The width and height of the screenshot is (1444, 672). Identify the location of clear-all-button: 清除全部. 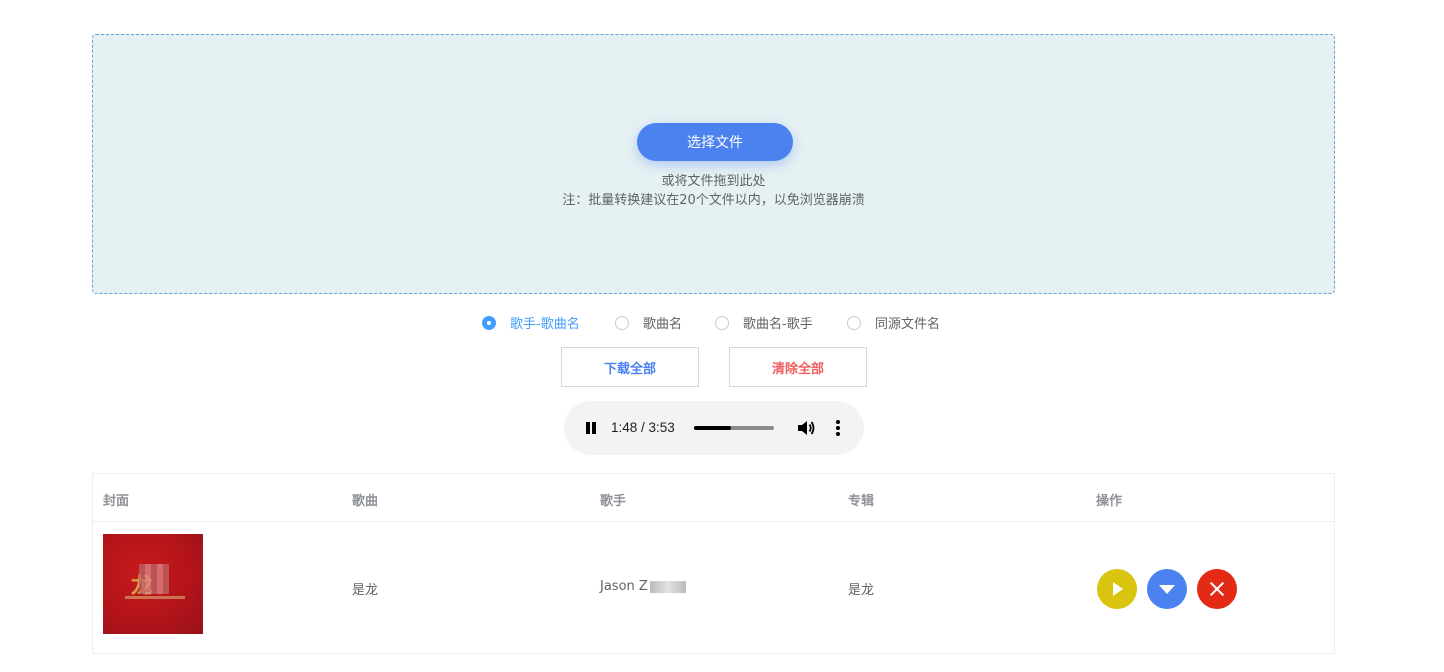
(798, 367).